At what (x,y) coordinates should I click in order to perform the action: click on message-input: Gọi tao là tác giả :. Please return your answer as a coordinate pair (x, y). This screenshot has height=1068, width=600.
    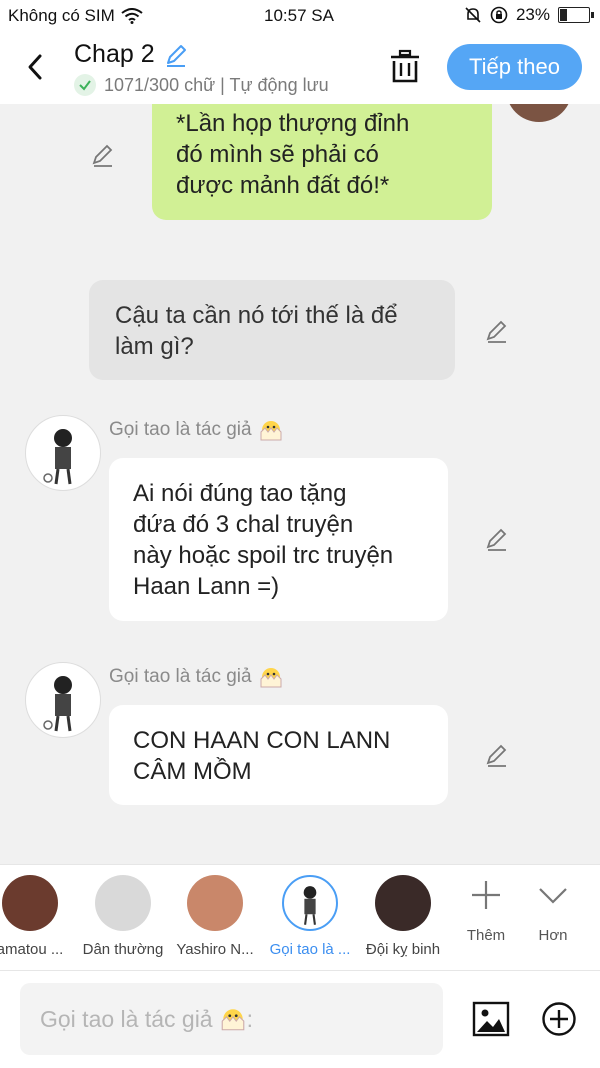
    Looking at the image, I should click on (231, 1019).